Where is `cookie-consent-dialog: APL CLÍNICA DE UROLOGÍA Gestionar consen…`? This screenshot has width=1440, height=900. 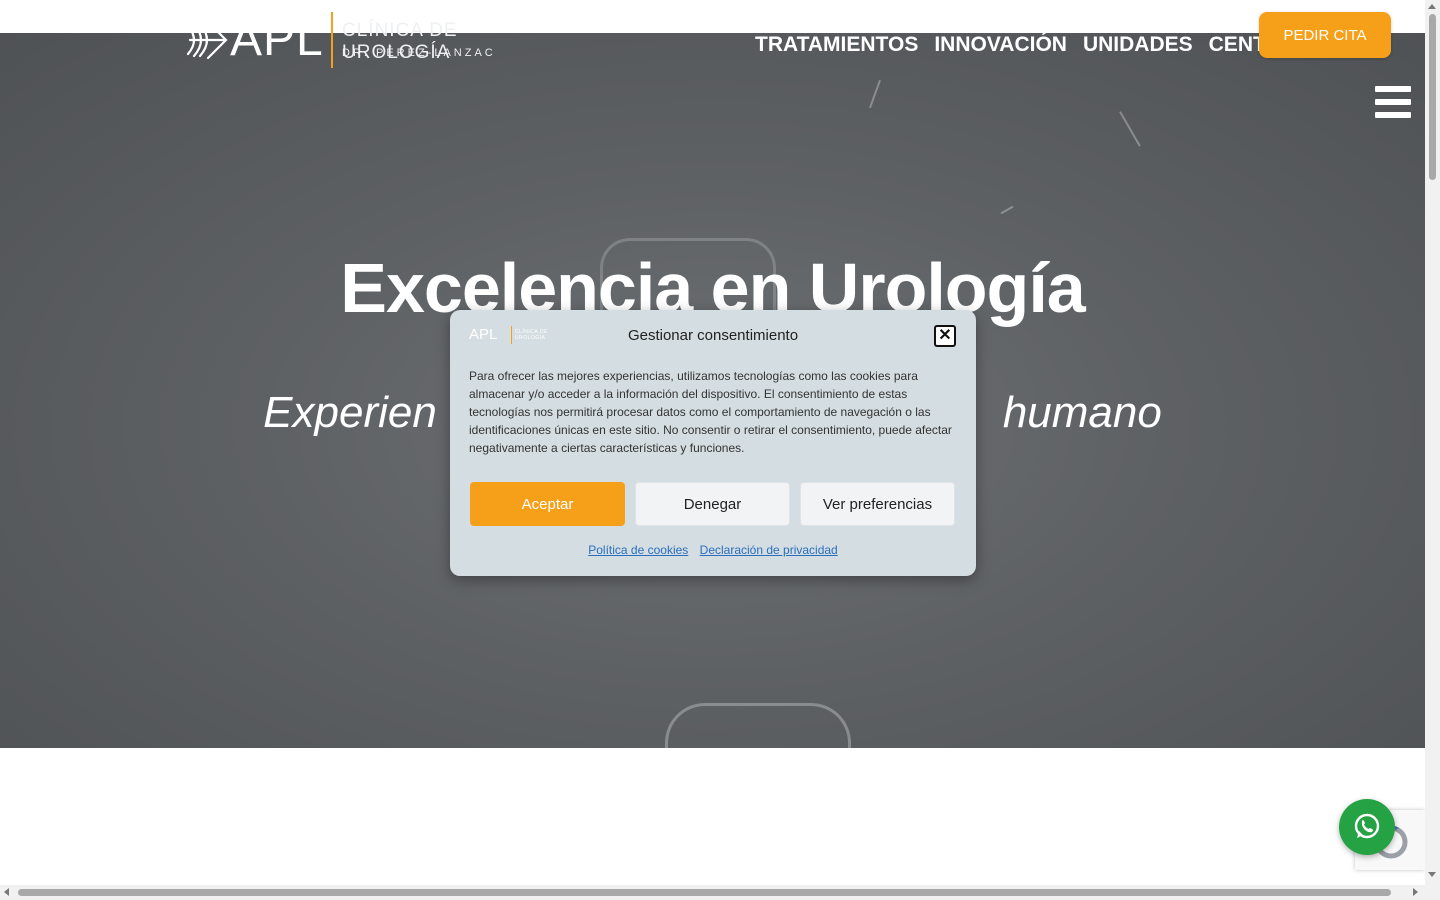
cookie-consent-dialog: APL CLÍNICA DE UROLOGÍA Gestionar consen… is located at coordinates (713, 443).